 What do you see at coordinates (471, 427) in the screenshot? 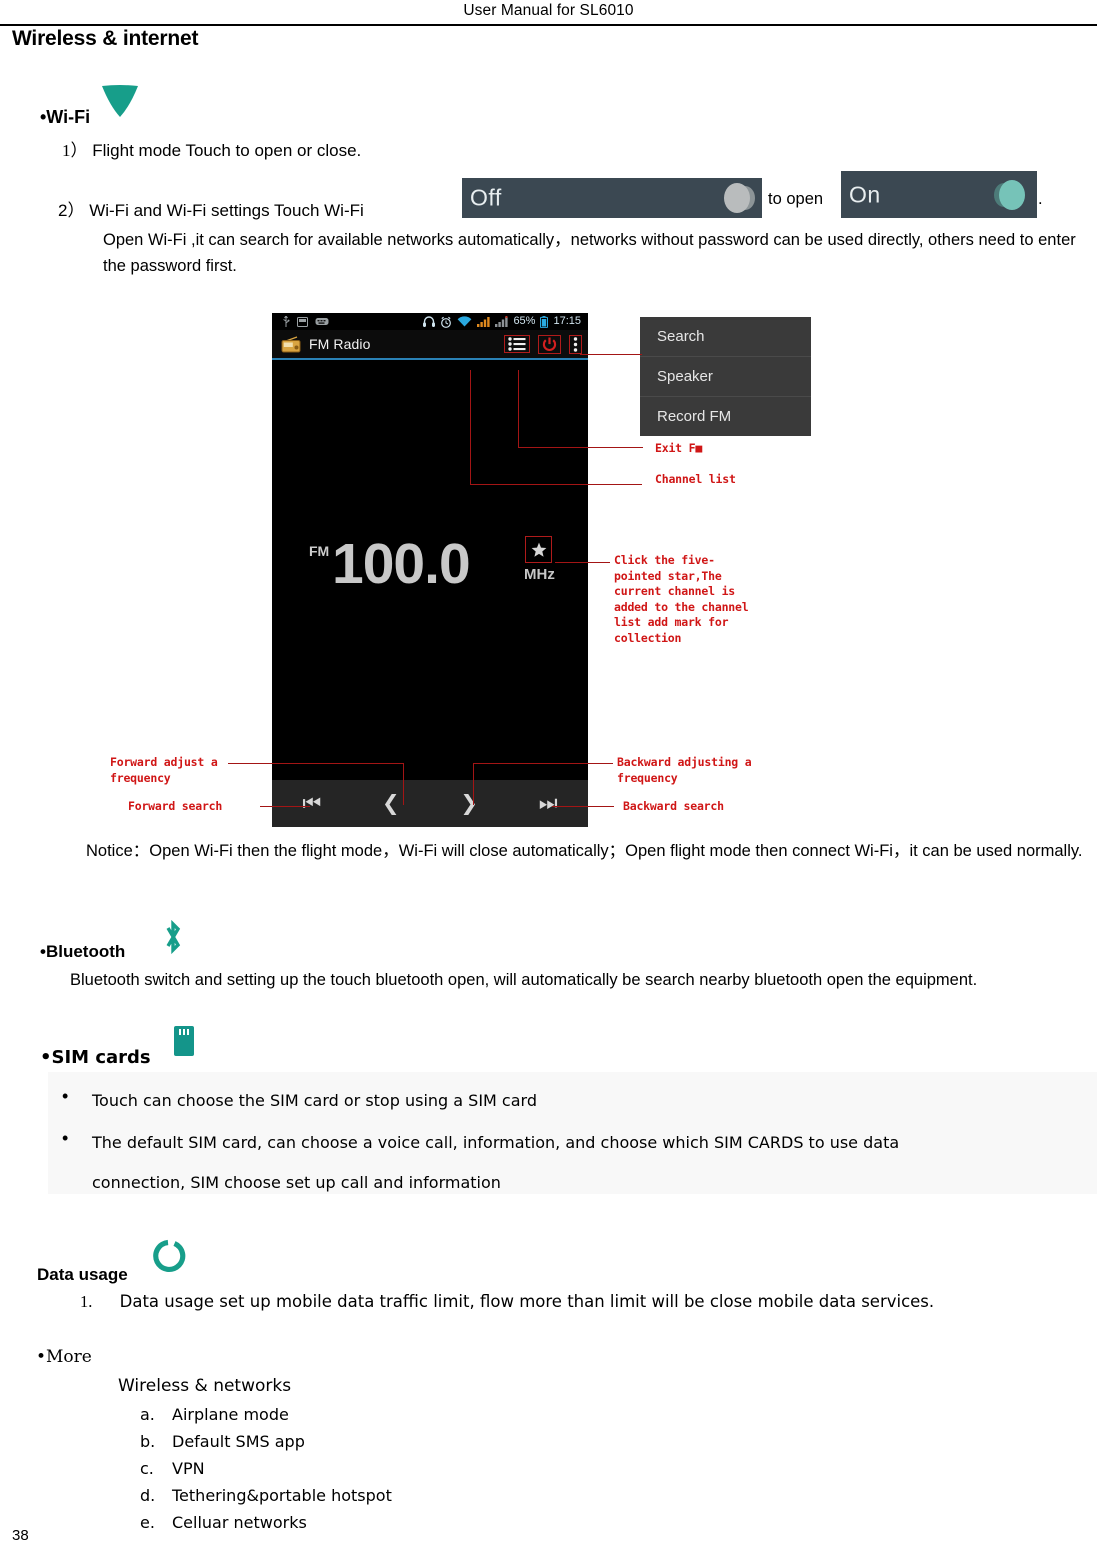
I see `leader-channel-v` at bounding box center [471, 427].